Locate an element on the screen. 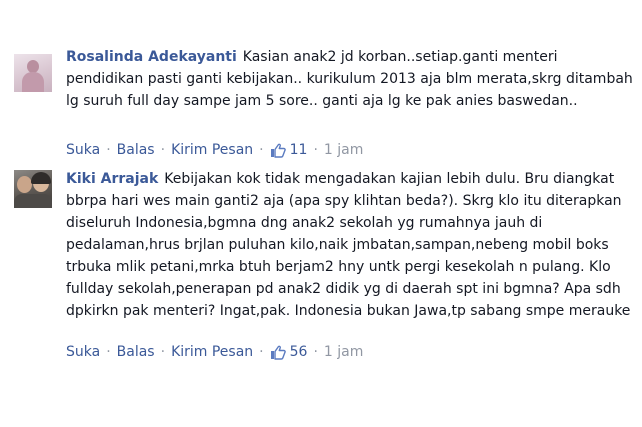 The image size is (642, 427). comment-actions: Suka · Balas · Kirim Pesan · 56 · 1 jam is located at coordinates (214, 352).